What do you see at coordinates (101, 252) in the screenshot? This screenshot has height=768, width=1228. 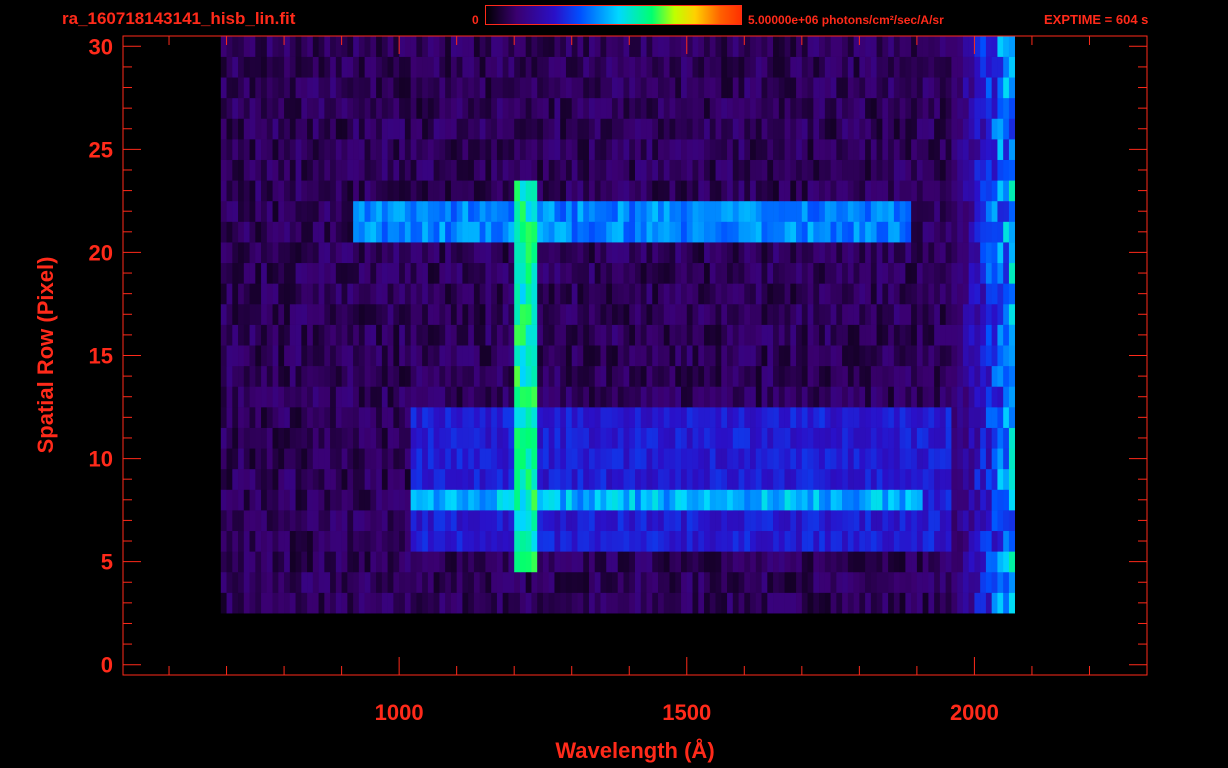 I see `y-tick-label: 20` at bounding box center [101, 252].